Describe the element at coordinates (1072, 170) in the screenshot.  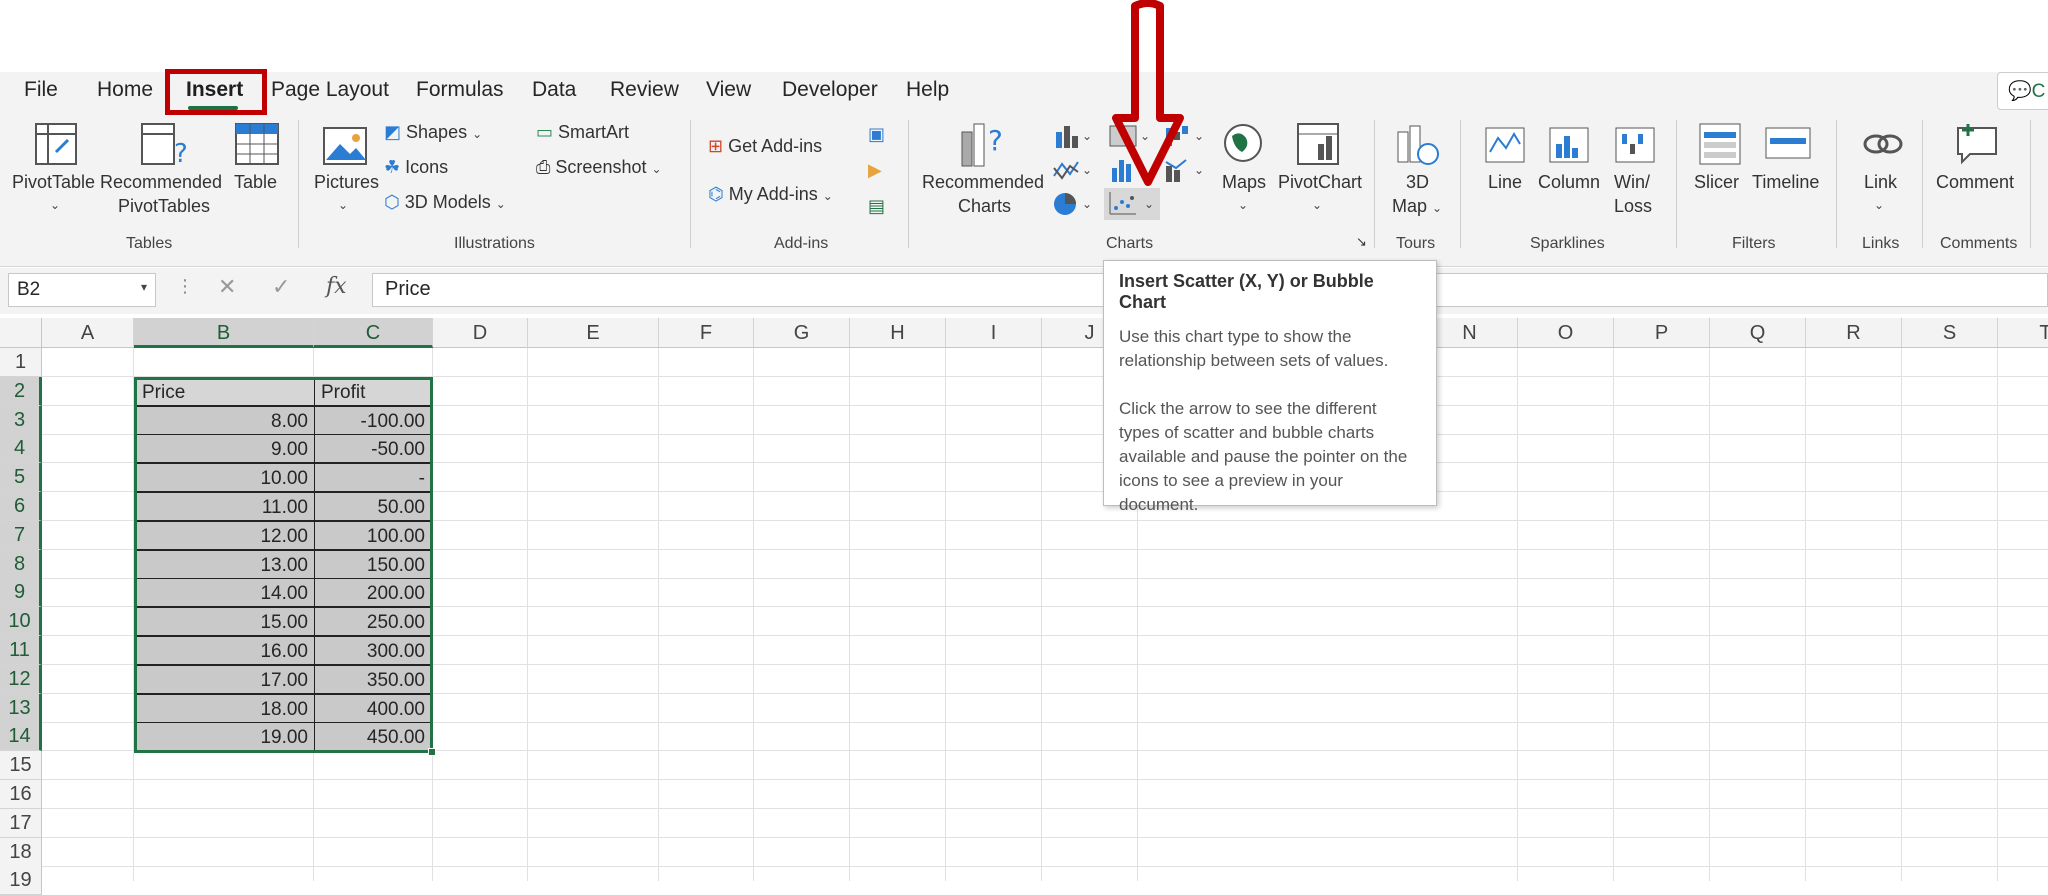
I see `line-chart-icon: ⌄` at that location.